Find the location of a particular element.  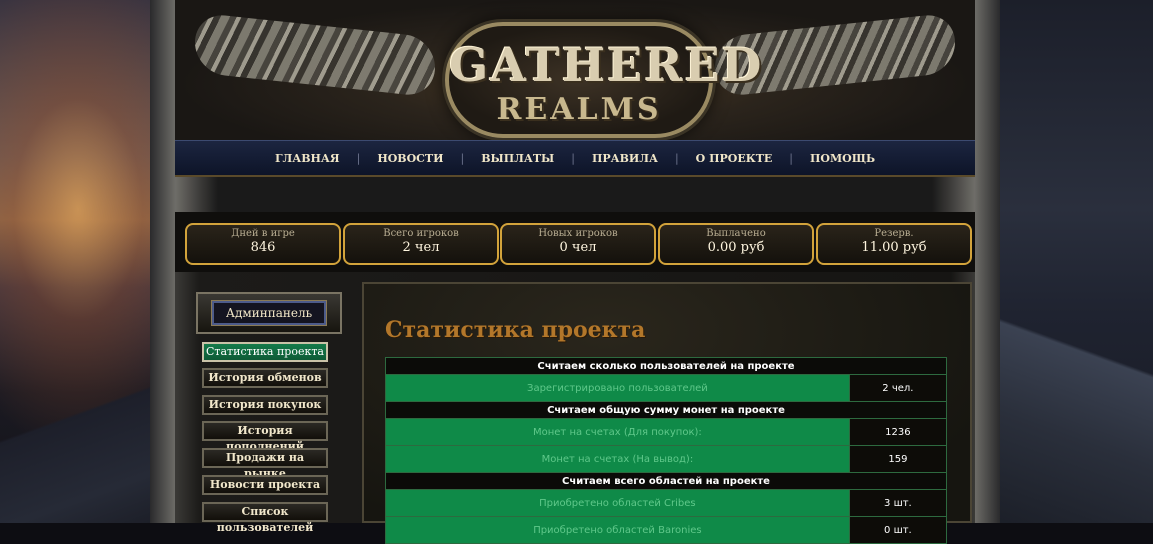

stat-new-players: Новых игроков 0 чел is located at coordinates (578, 244).